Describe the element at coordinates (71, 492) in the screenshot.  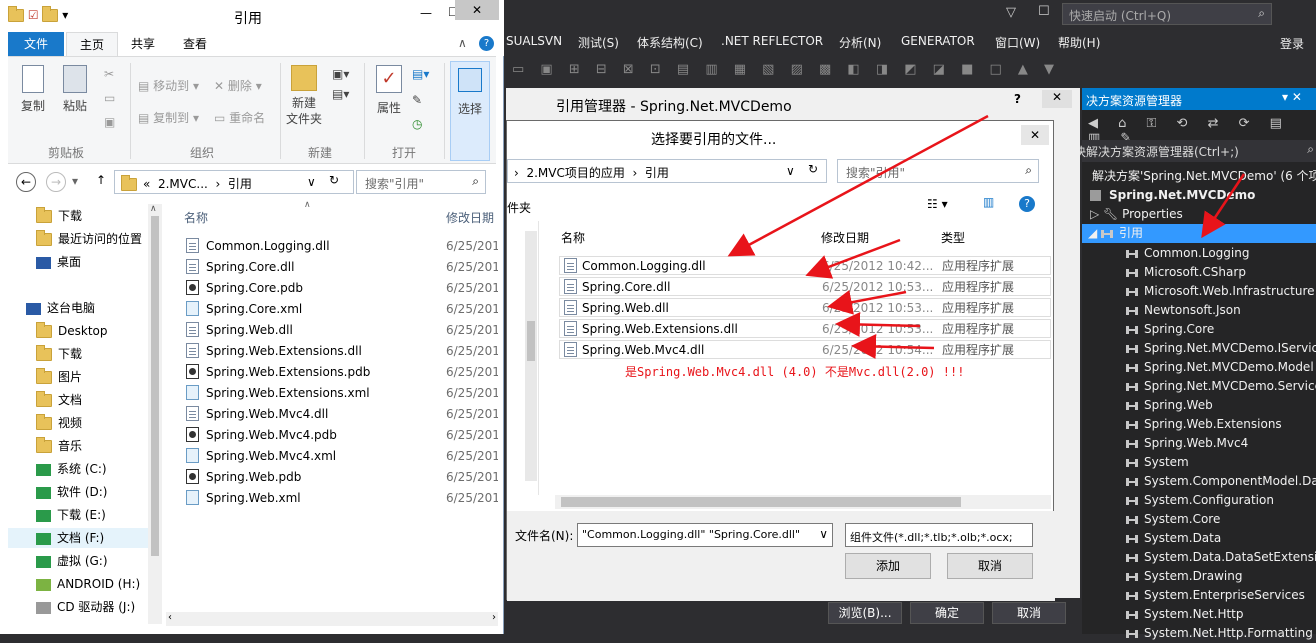
I see `nav-item: 软件 (D:)` at that location.